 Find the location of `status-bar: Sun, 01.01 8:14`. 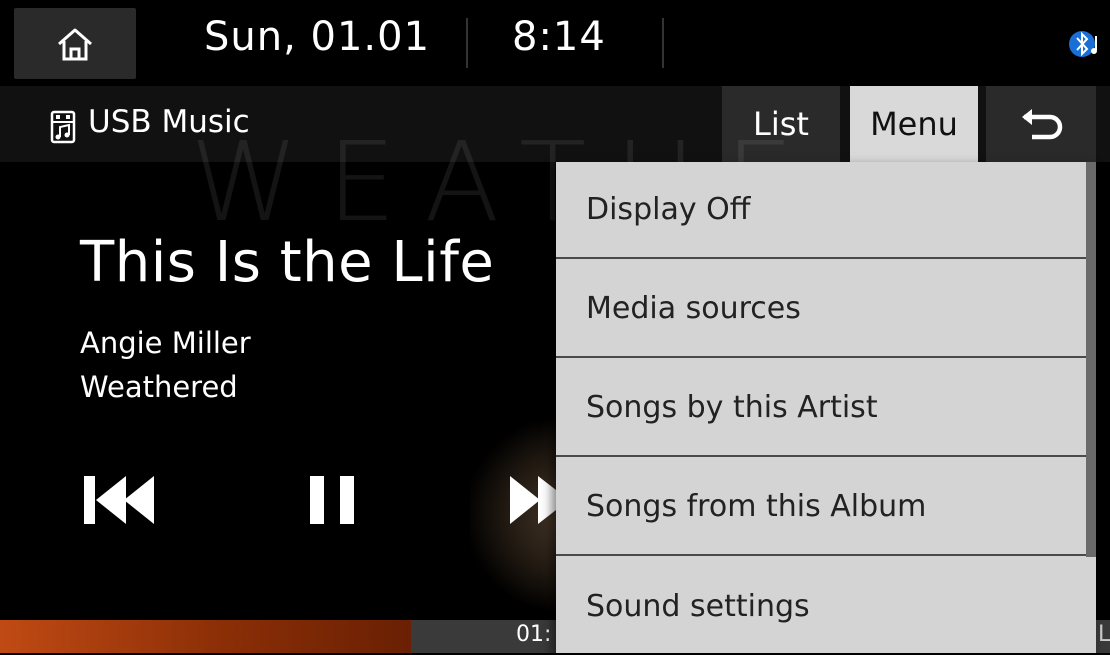

status-bar: Sun, 01.01 8:14 is located at coordinates (555, 43).